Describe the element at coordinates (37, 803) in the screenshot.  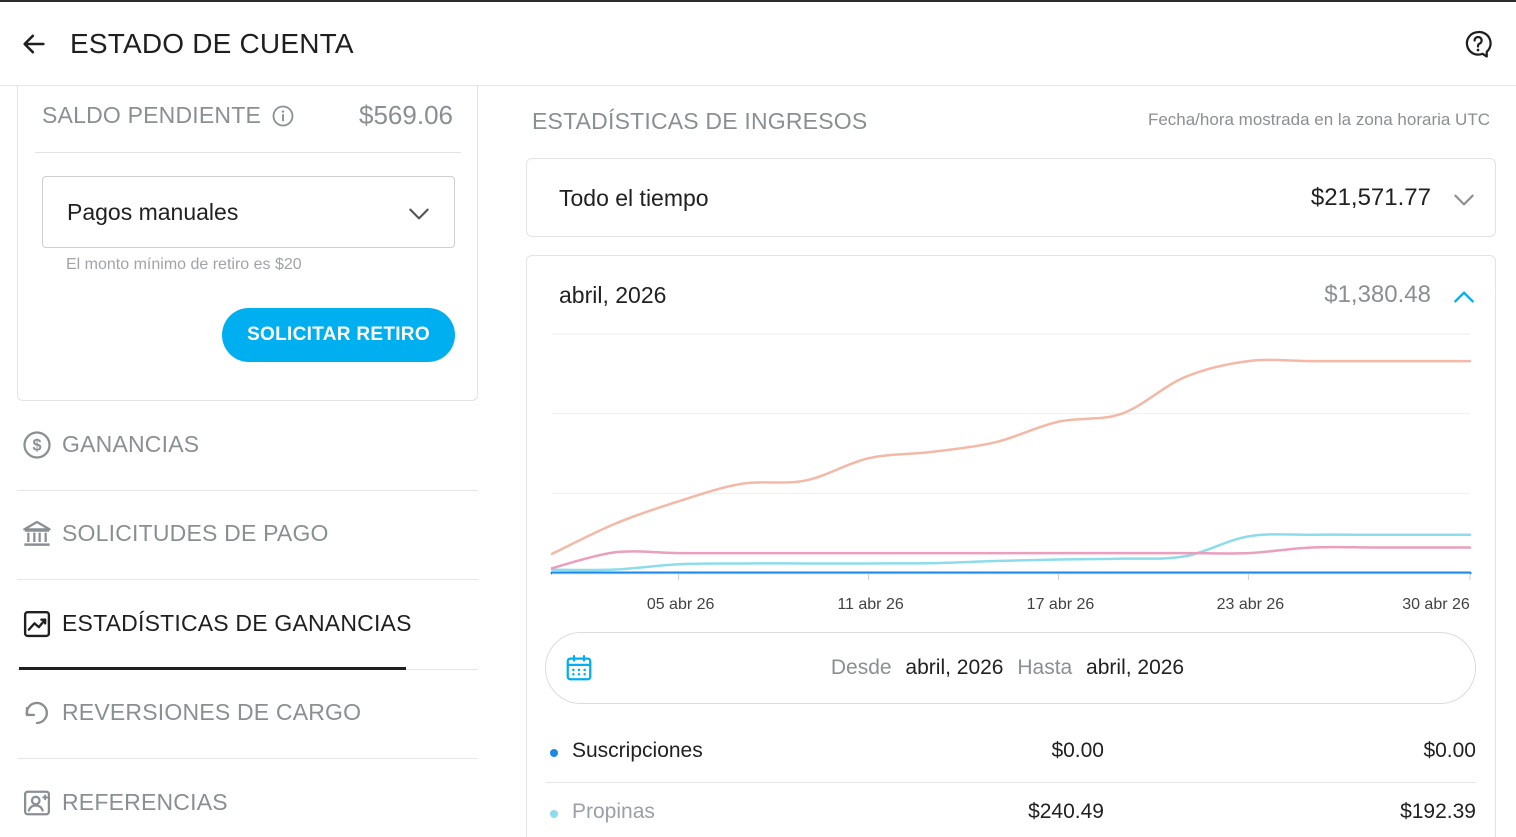
I see `user-card-icon` at that location.